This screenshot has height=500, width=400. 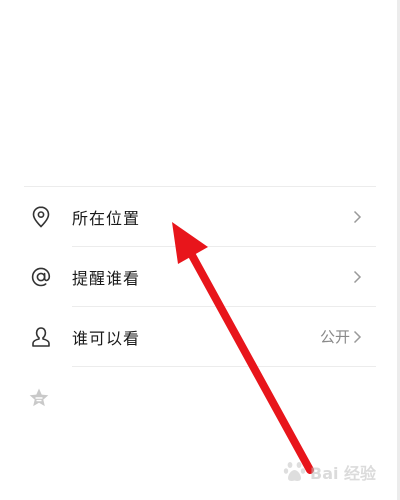 I want to click on menu-item-visibility: 谁可以看 公开, so click(x=204, y=337).